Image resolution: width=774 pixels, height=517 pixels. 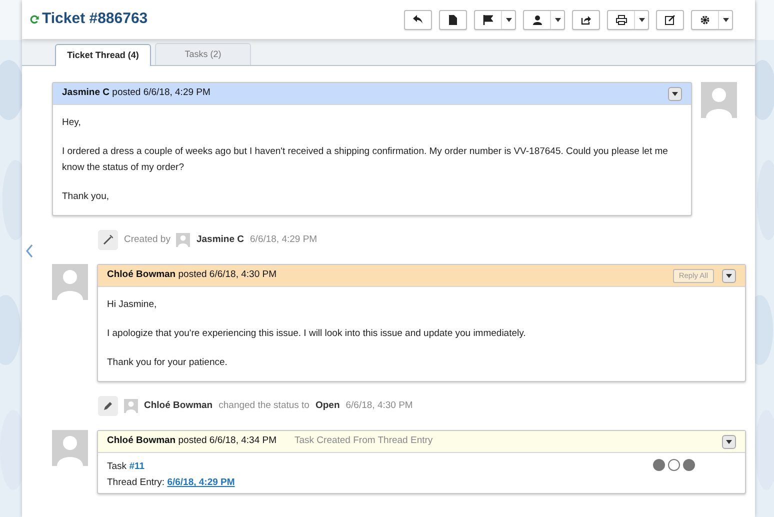 What do you see at coordinates (71, 123) in the screenshot?
I see `message-text: Hey,` at bounding box center [71, 123].